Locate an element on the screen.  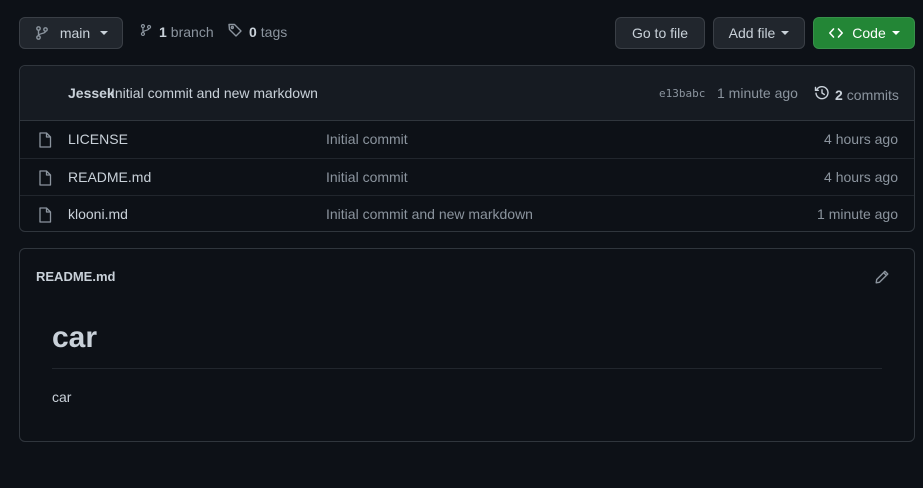
add-file-label: Add file is located at coordinates (752, 33).